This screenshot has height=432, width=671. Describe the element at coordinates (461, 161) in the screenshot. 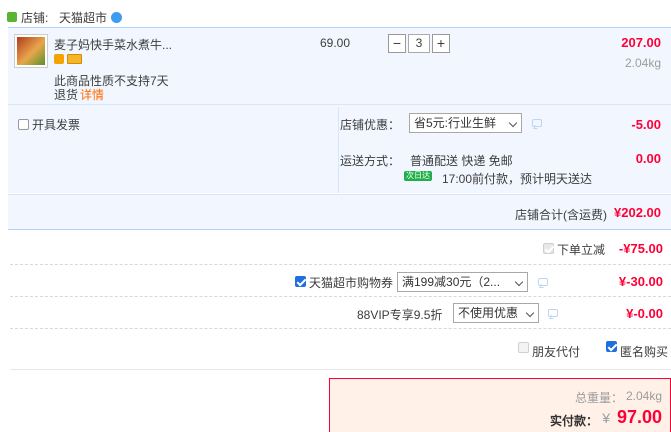

I see `shipping-method: 普通配送 快递 免邮` at that location.